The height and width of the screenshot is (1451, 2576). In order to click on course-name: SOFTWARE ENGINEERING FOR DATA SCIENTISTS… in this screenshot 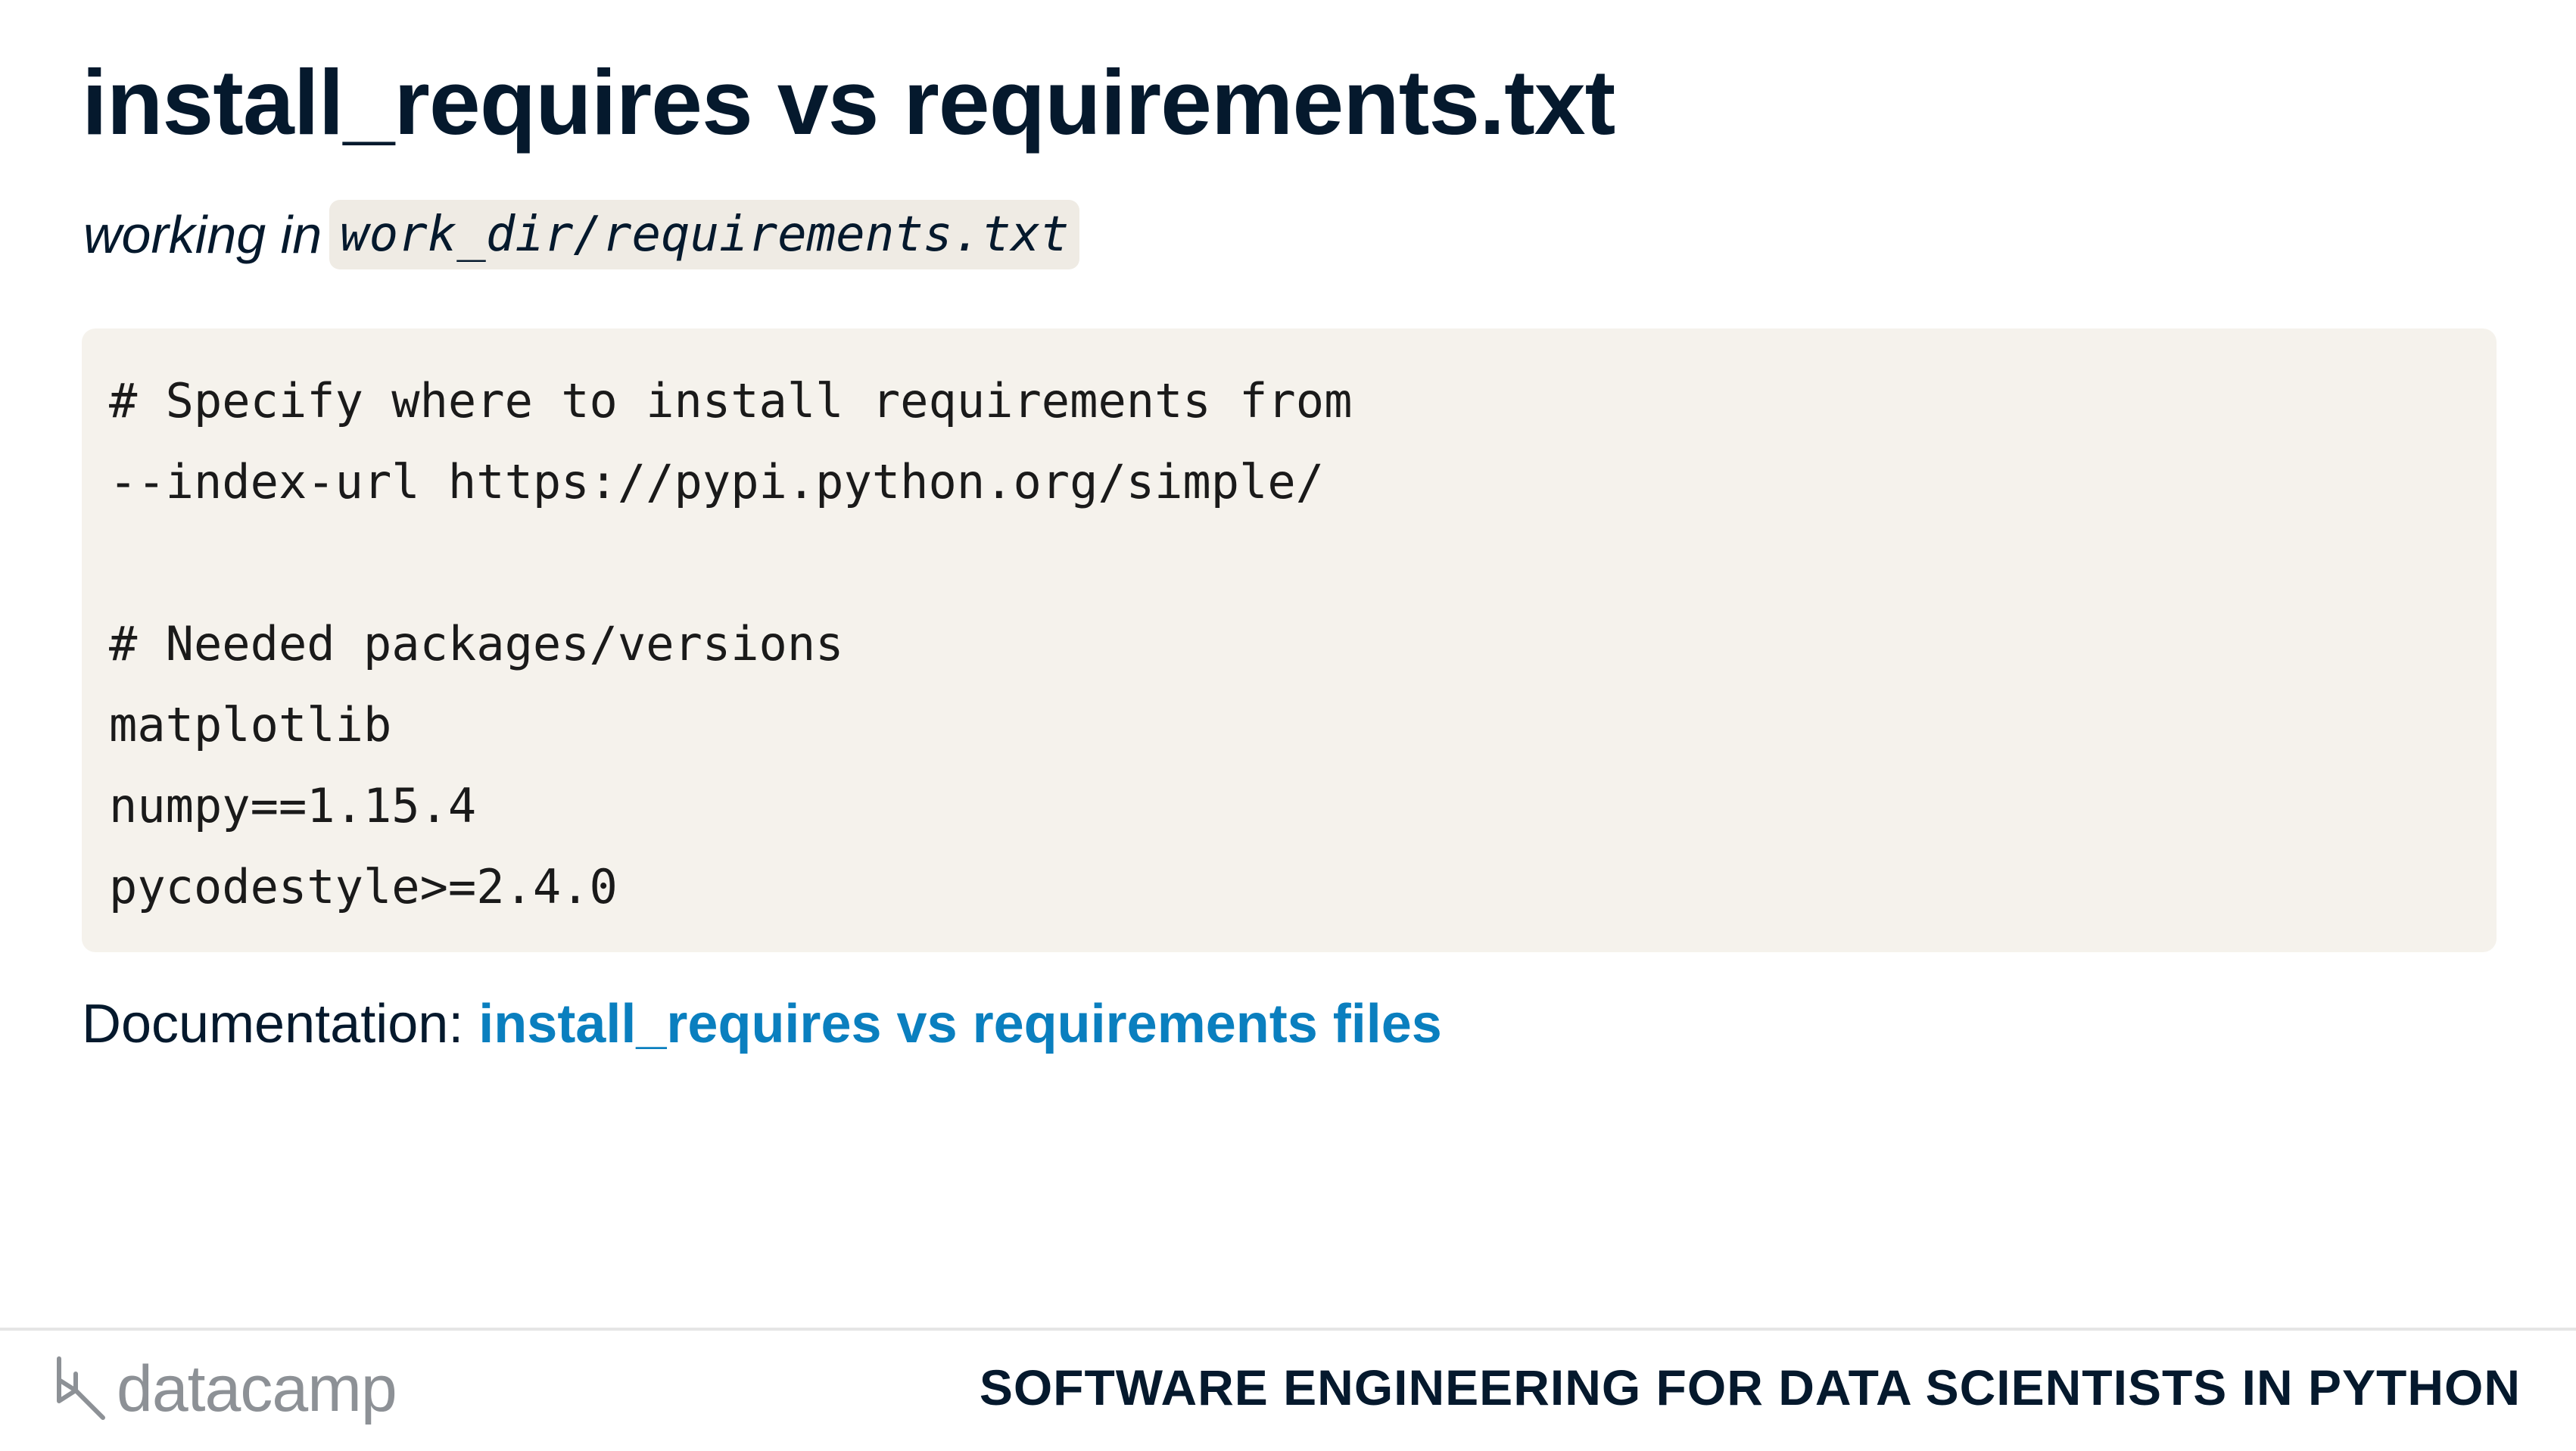, I will do `click(1750, 1387)`.